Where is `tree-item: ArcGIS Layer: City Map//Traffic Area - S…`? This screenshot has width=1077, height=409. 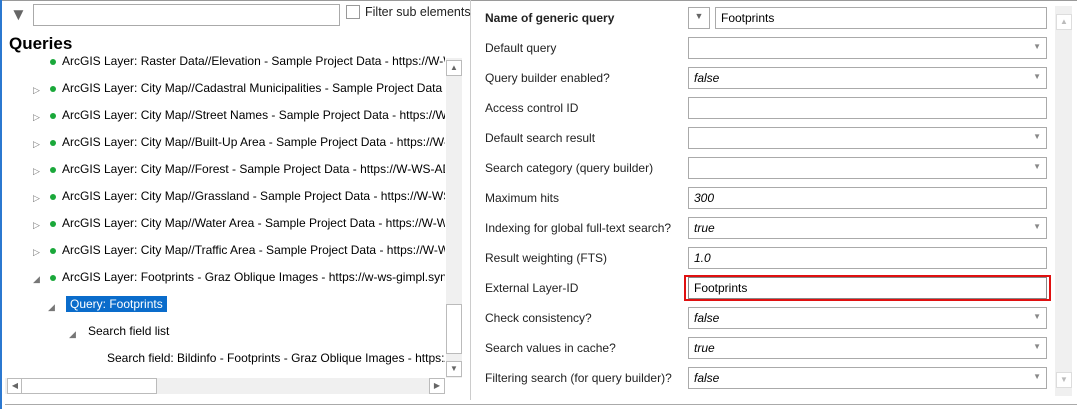
tree-item: ArcGIS Layer: City Map//Traffic Area - S… is located at coordinates (247, 250).